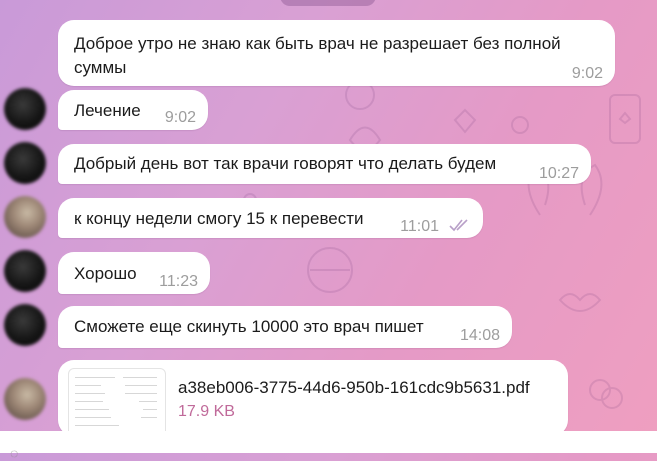 The width and height of the screenshot is (657, 461). What do you see at coordinates (105, 273) in the screenshot?
I see `message-text: Хорошо` at bounding box center [105, 273].